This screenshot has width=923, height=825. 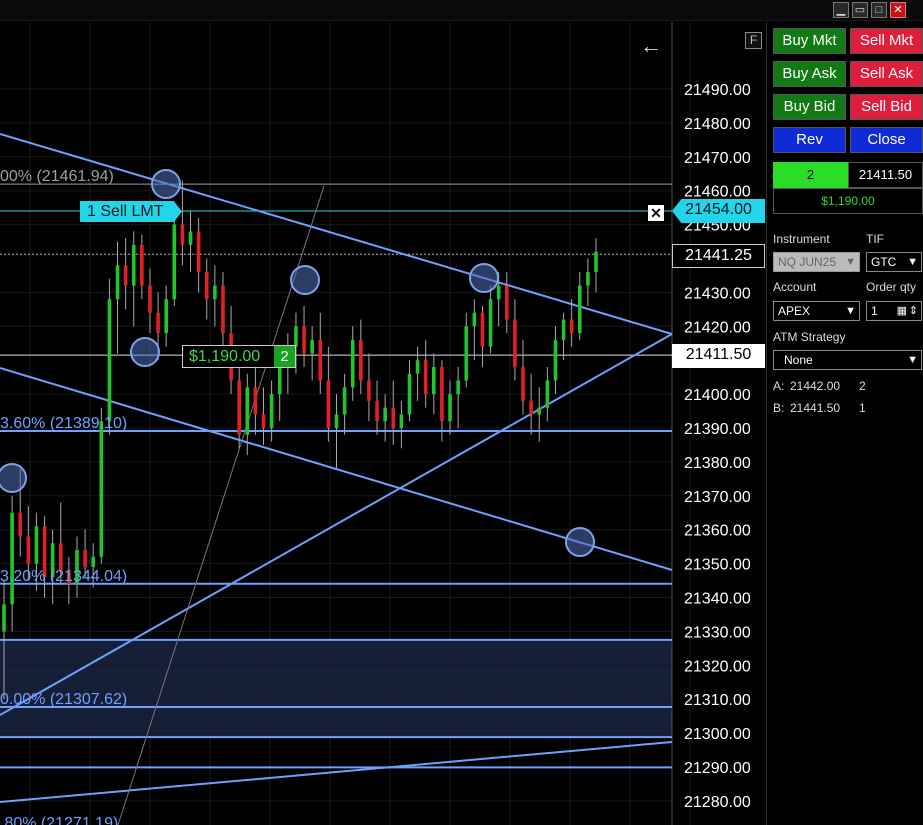 What do you see at coordinates (753, 40) in the screenshot?
I see `chart-f-button: F` at bounding box center [753, 40].